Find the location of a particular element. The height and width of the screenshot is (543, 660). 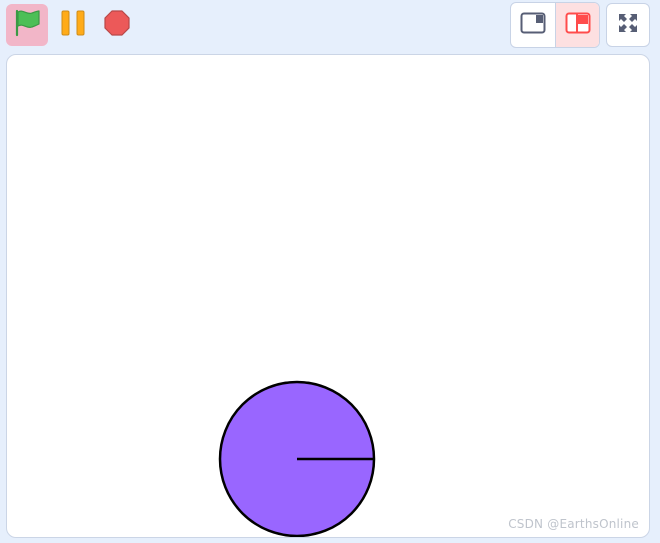

run-controls is located at coordinates (71, 25).